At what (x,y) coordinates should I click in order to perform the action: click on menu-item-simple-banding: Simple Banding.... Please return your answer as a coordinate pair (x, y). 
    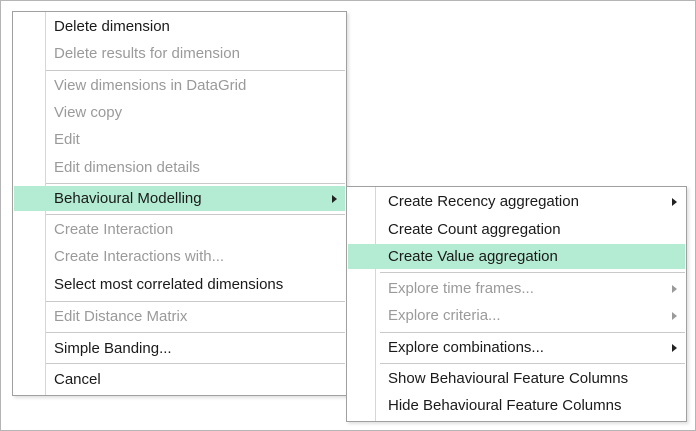
    Looking at the image, I should click on (179, 348).